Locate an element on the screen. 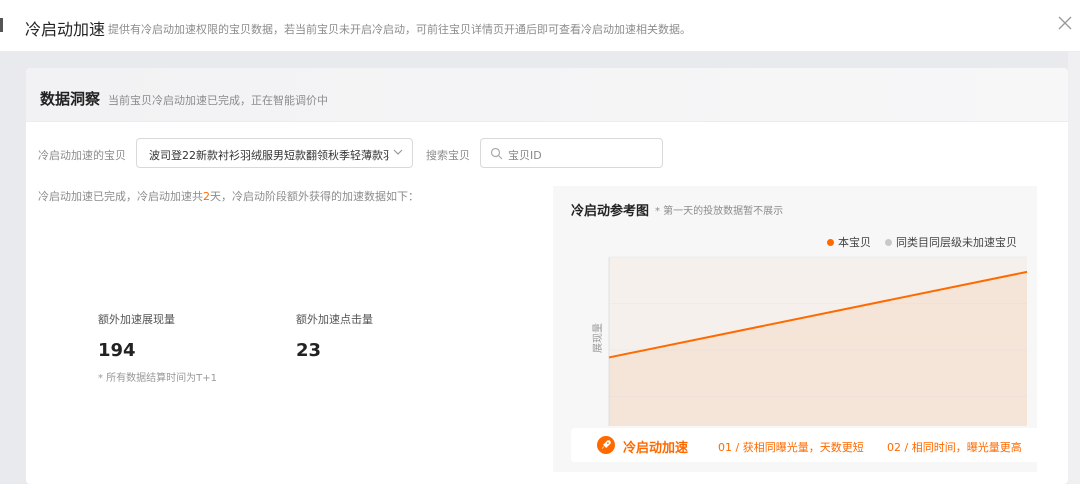 This screenshot has height=484, width=1080. banner-point-2: 02 / 相同时间，曝光量更高 is located at coordinates (954, 447).